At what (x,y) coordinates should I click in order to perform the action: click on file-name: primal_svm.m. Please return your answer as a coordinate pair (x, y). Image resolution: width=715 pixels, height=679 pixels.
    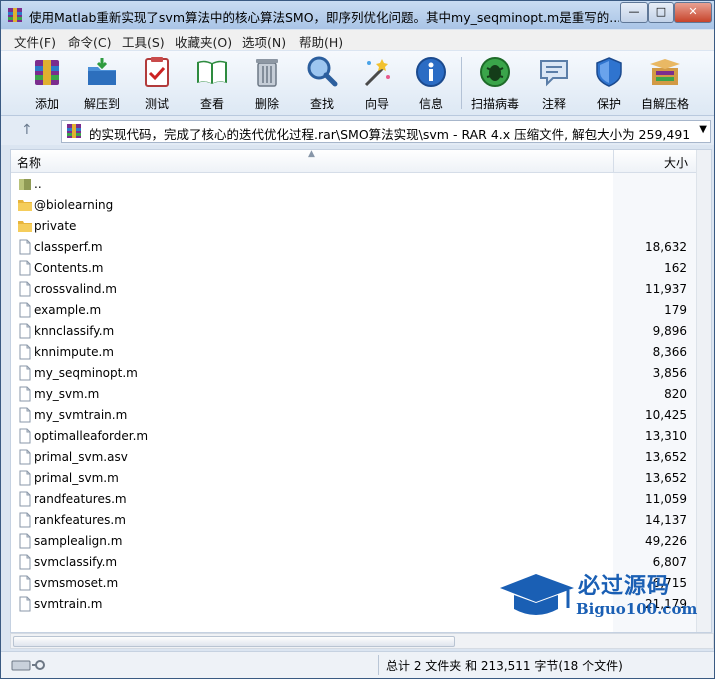
    Looking at the image, I should click on (76, 478).